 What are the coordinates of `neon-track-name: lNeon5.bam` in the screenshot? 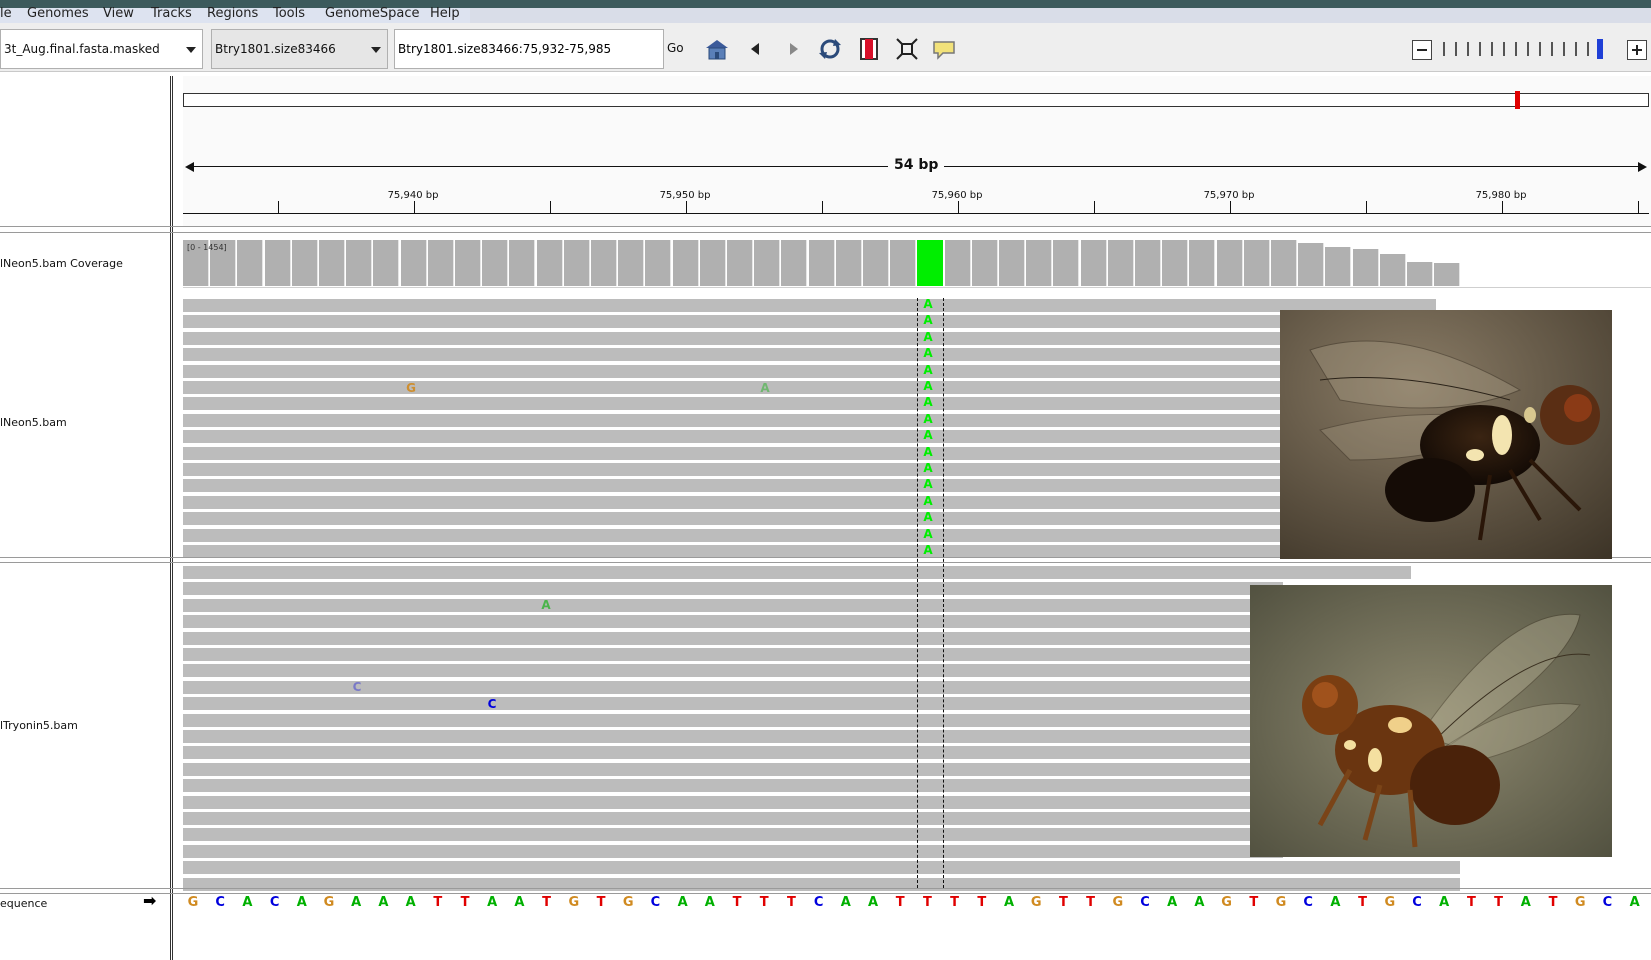 It's located at (33, 422).